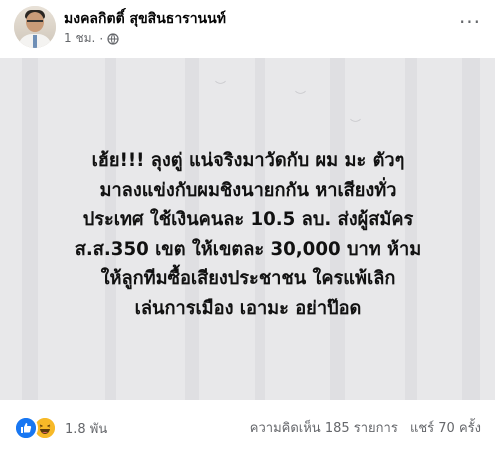  Describe the element at coordinates (248, 219) in the screenshot. I see `post-text-line: ประเทศ ใช้เงินคนละ 10.5 ลบ. ส่งผู้สมัคร` at that location.